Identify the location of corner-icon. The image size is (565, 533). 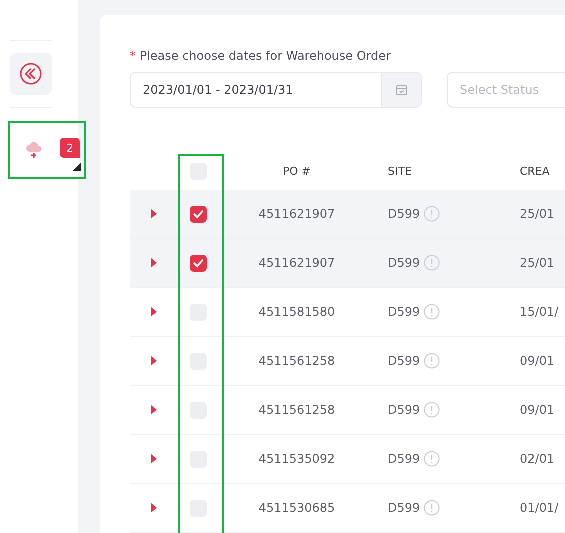
(77, 167).